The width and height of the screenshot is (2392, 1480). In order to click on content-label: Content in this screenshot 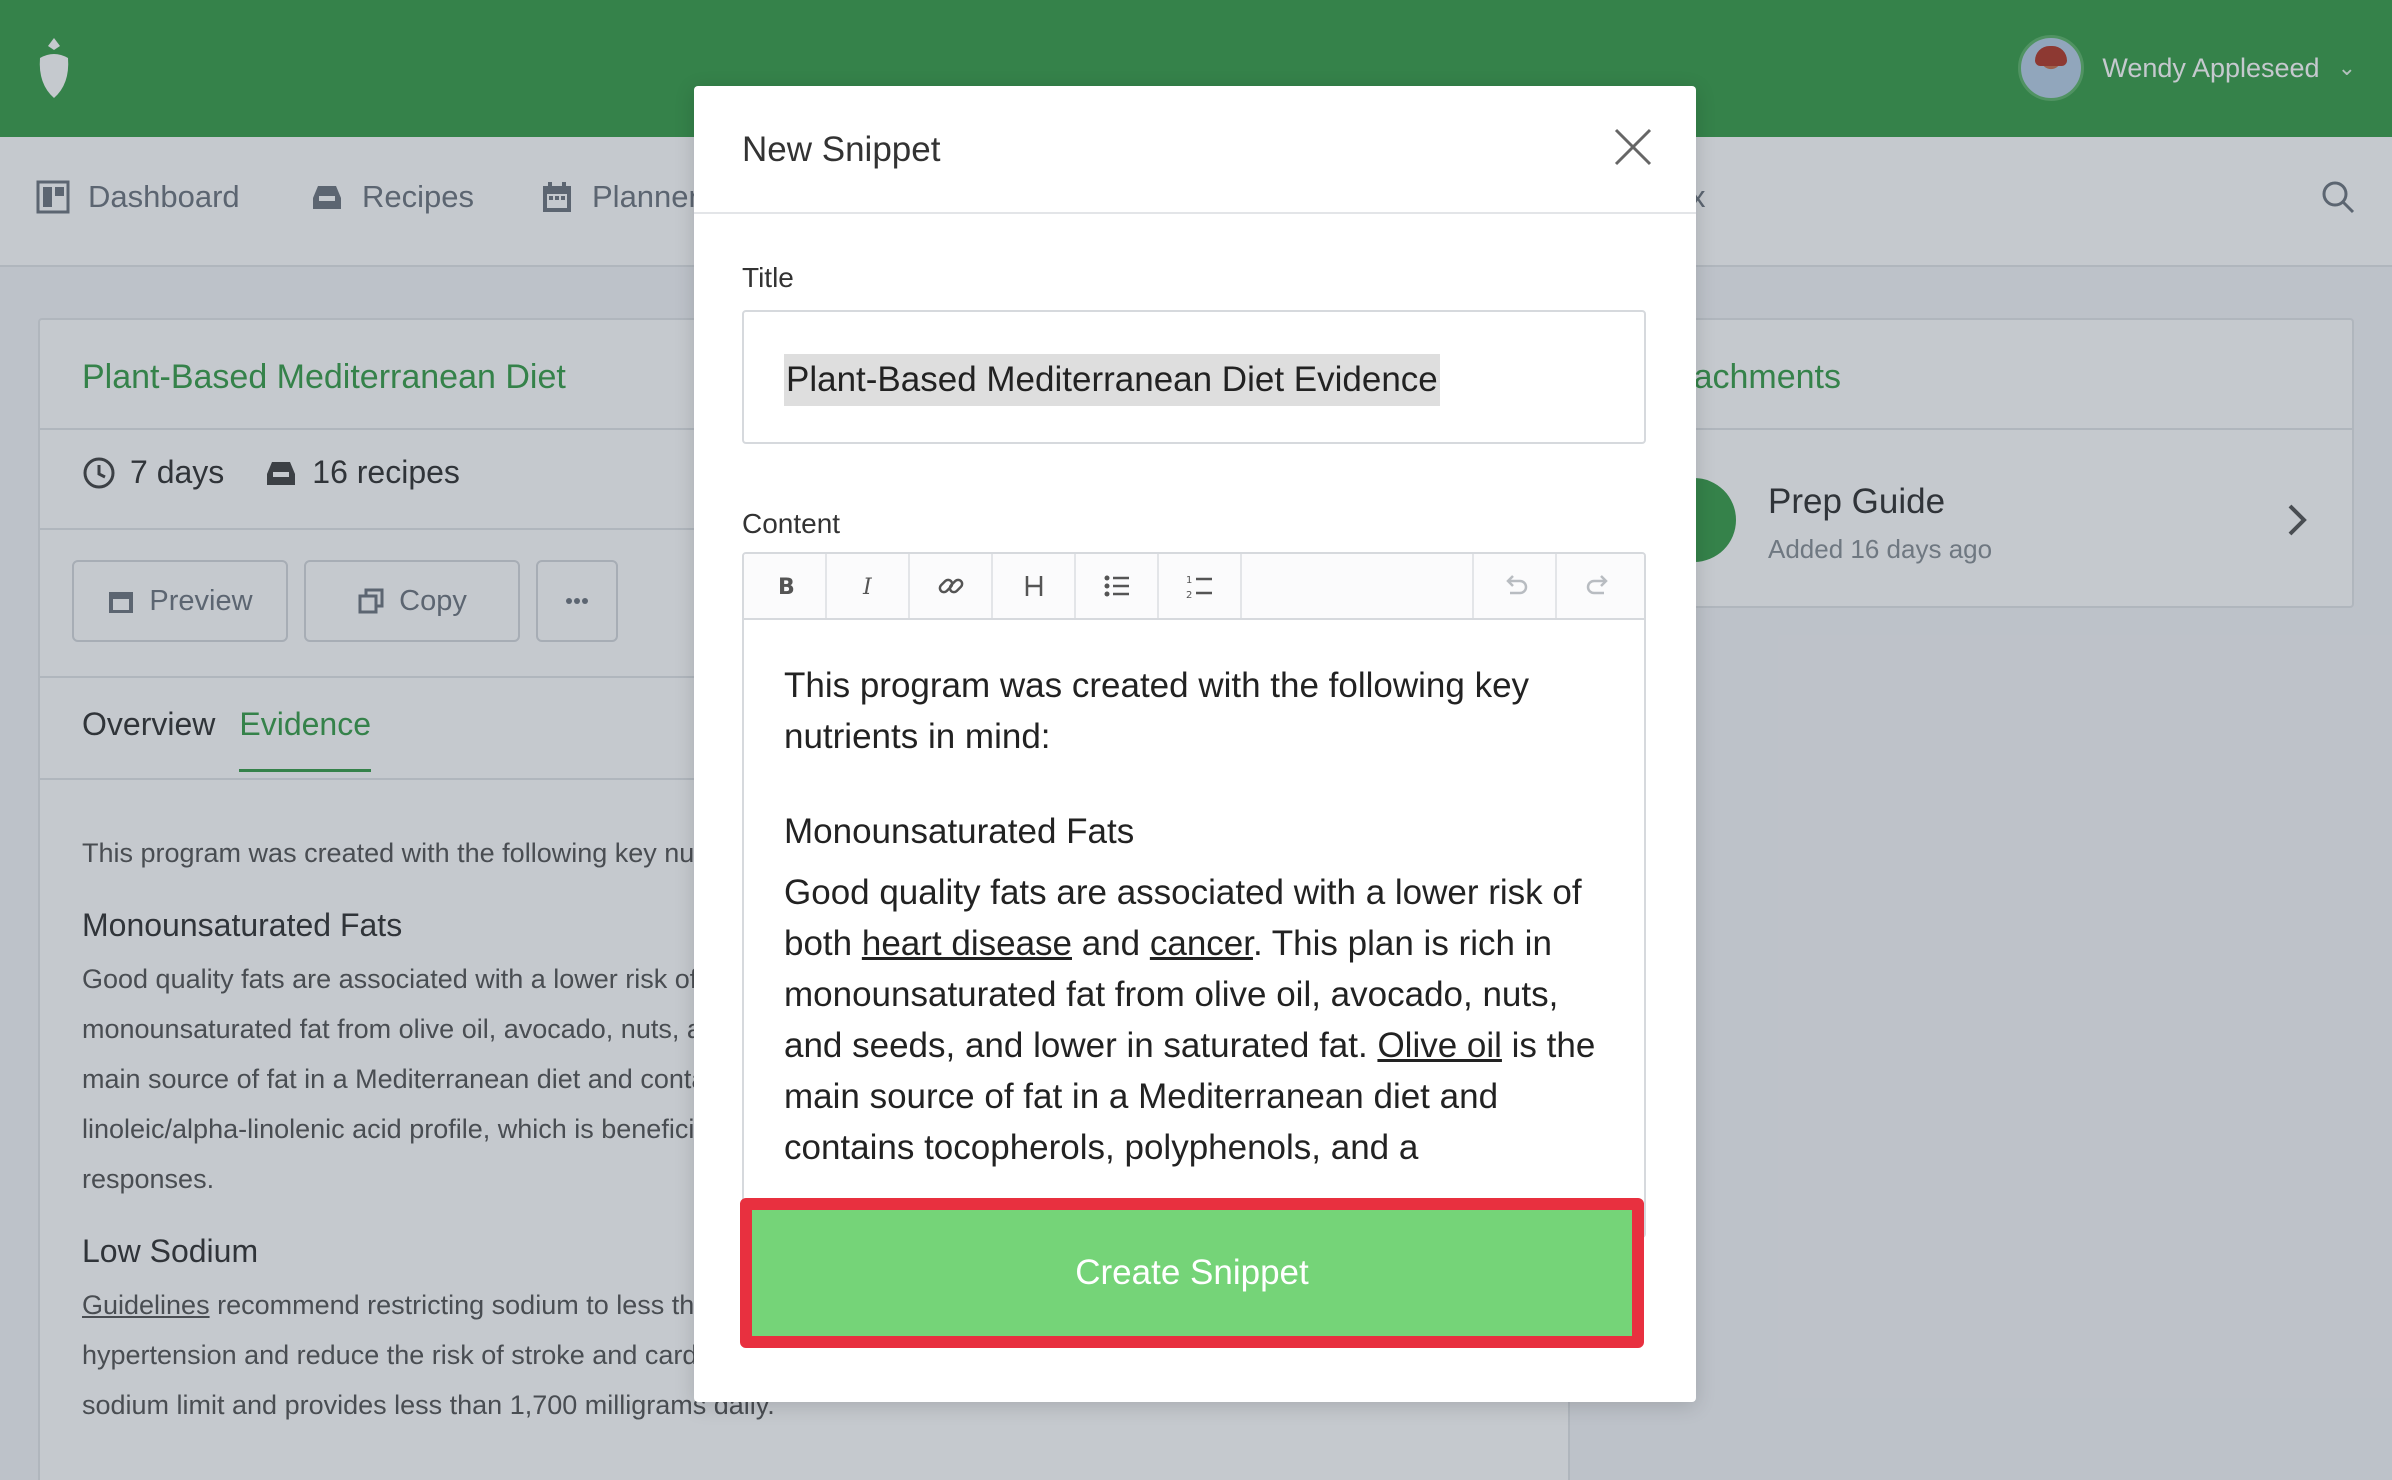, I will do `click(791, 523)`.